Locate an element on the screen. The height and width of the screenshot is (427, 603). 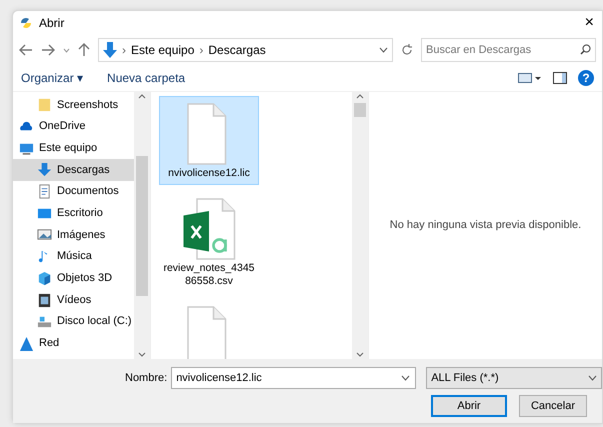
sidebar-item: Música is located at coordinates (73, 257).